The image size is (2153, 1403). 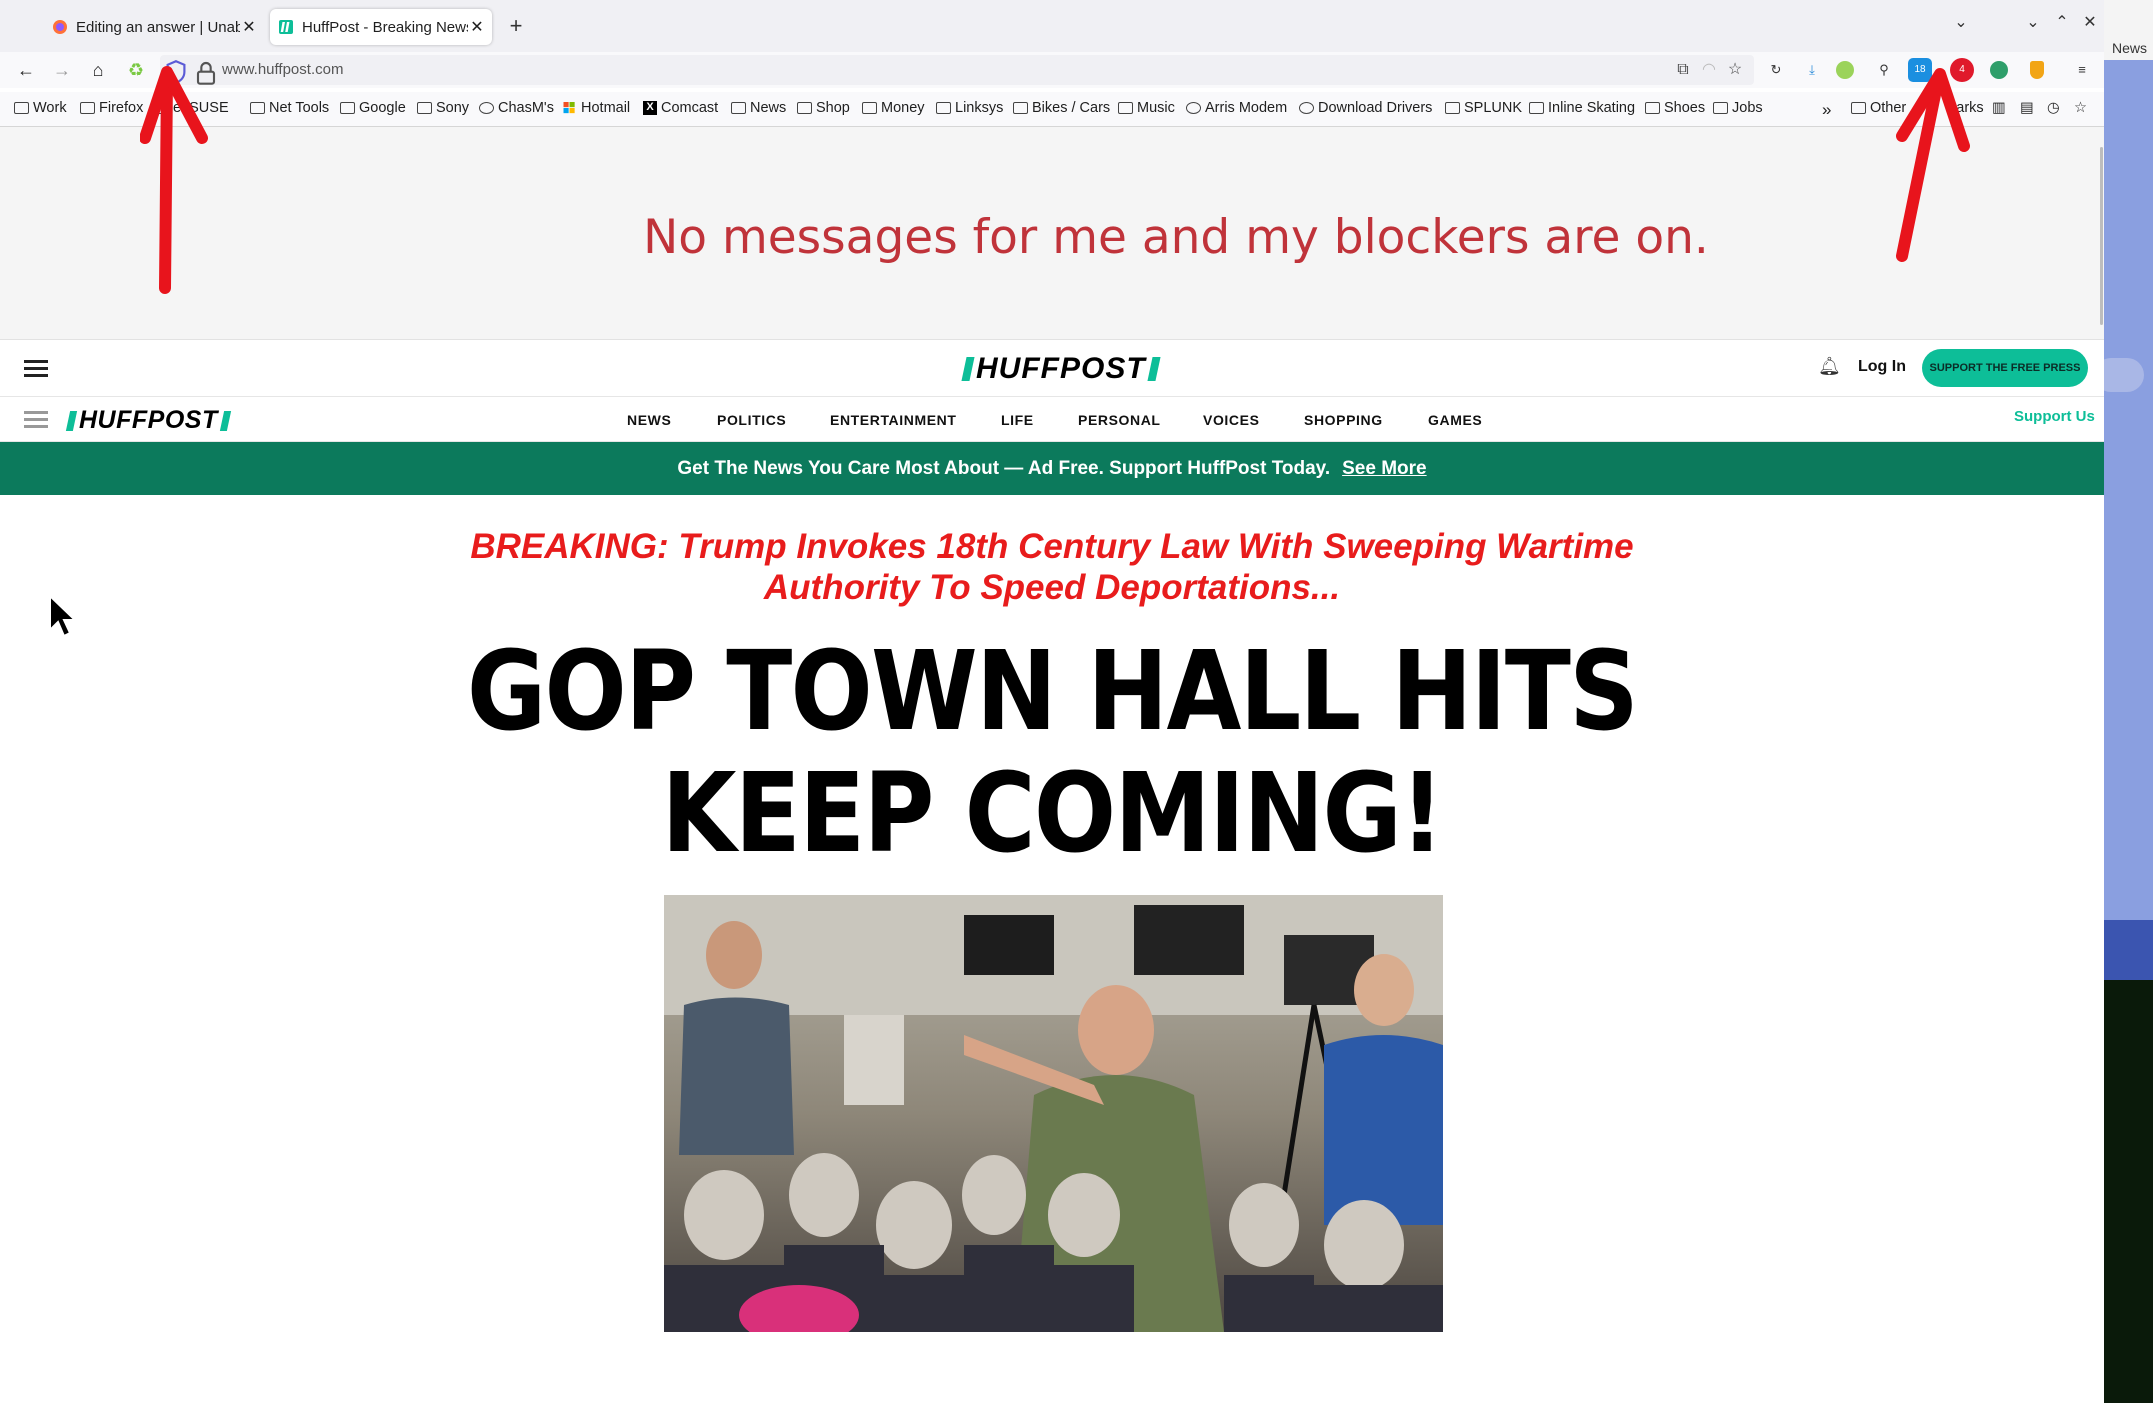 I want to click on town-hall-crowd-image, so click(x=1053, y=1113).